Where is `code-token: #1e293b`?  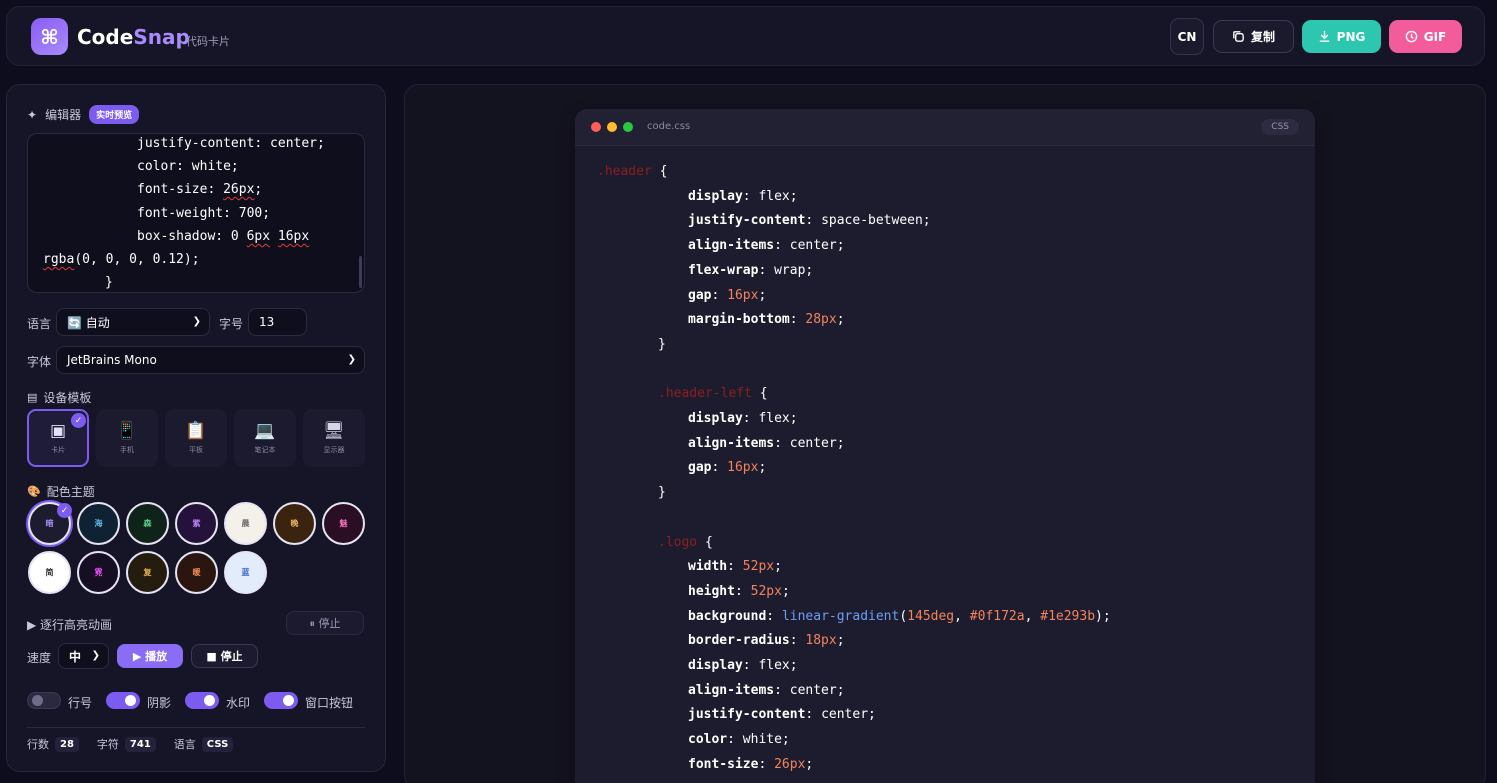 code-token: #1e293b is located at coordinates (1068, 616).